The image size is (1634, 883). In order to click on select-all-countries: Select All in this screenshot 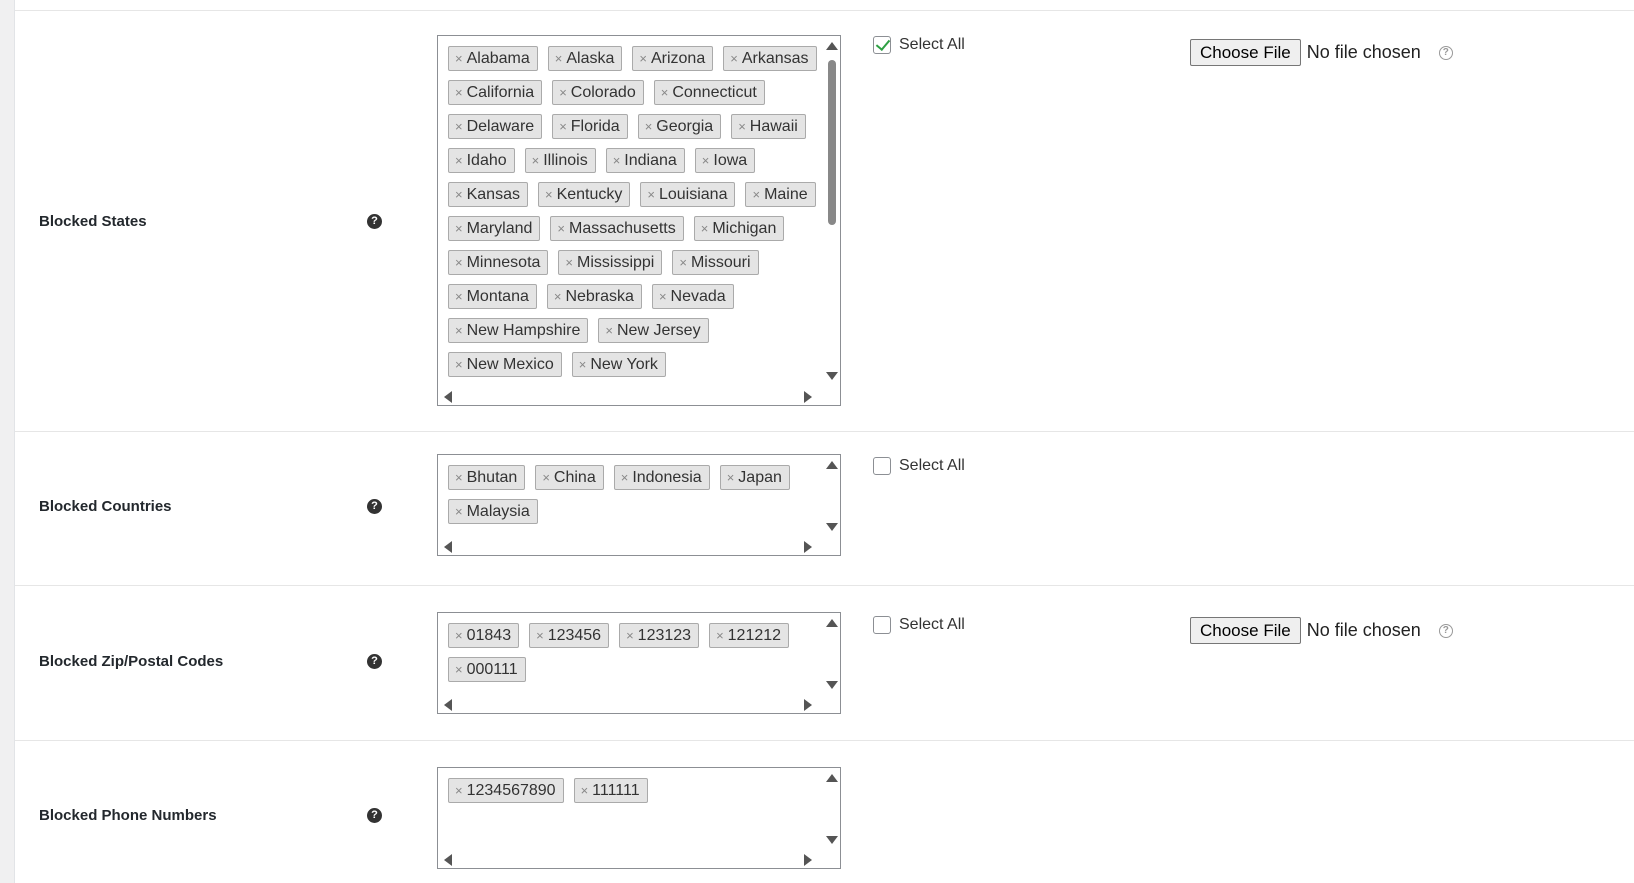, I will do `click(919, 466)`.